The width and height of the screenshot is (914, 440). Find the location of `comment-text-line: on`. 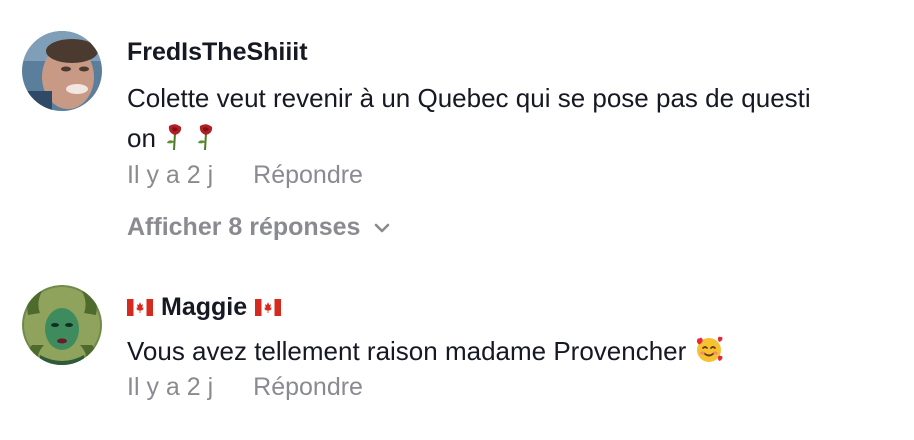

comment-text-line: on is located at coordinates (512, 140).